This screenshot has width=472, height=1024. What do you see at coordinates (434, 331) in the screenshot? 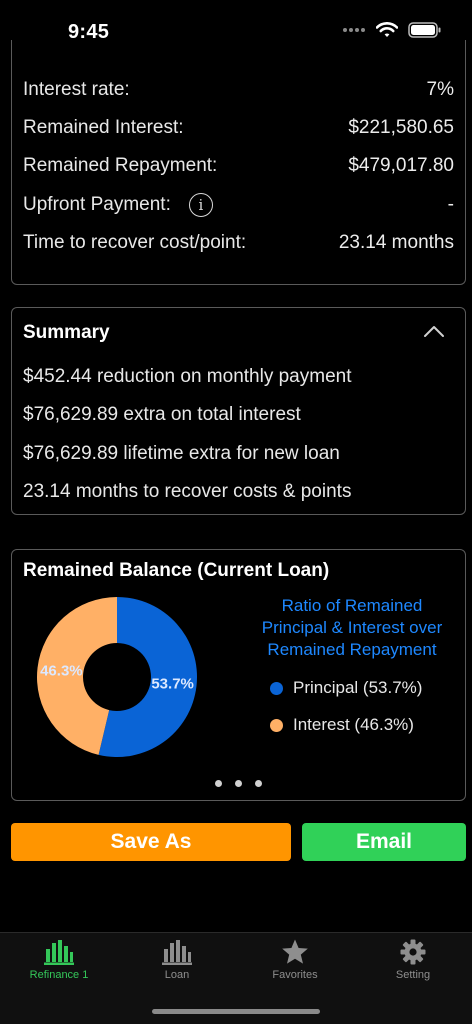
I see `chevron-up-icon` at bounding box center [434, 331].